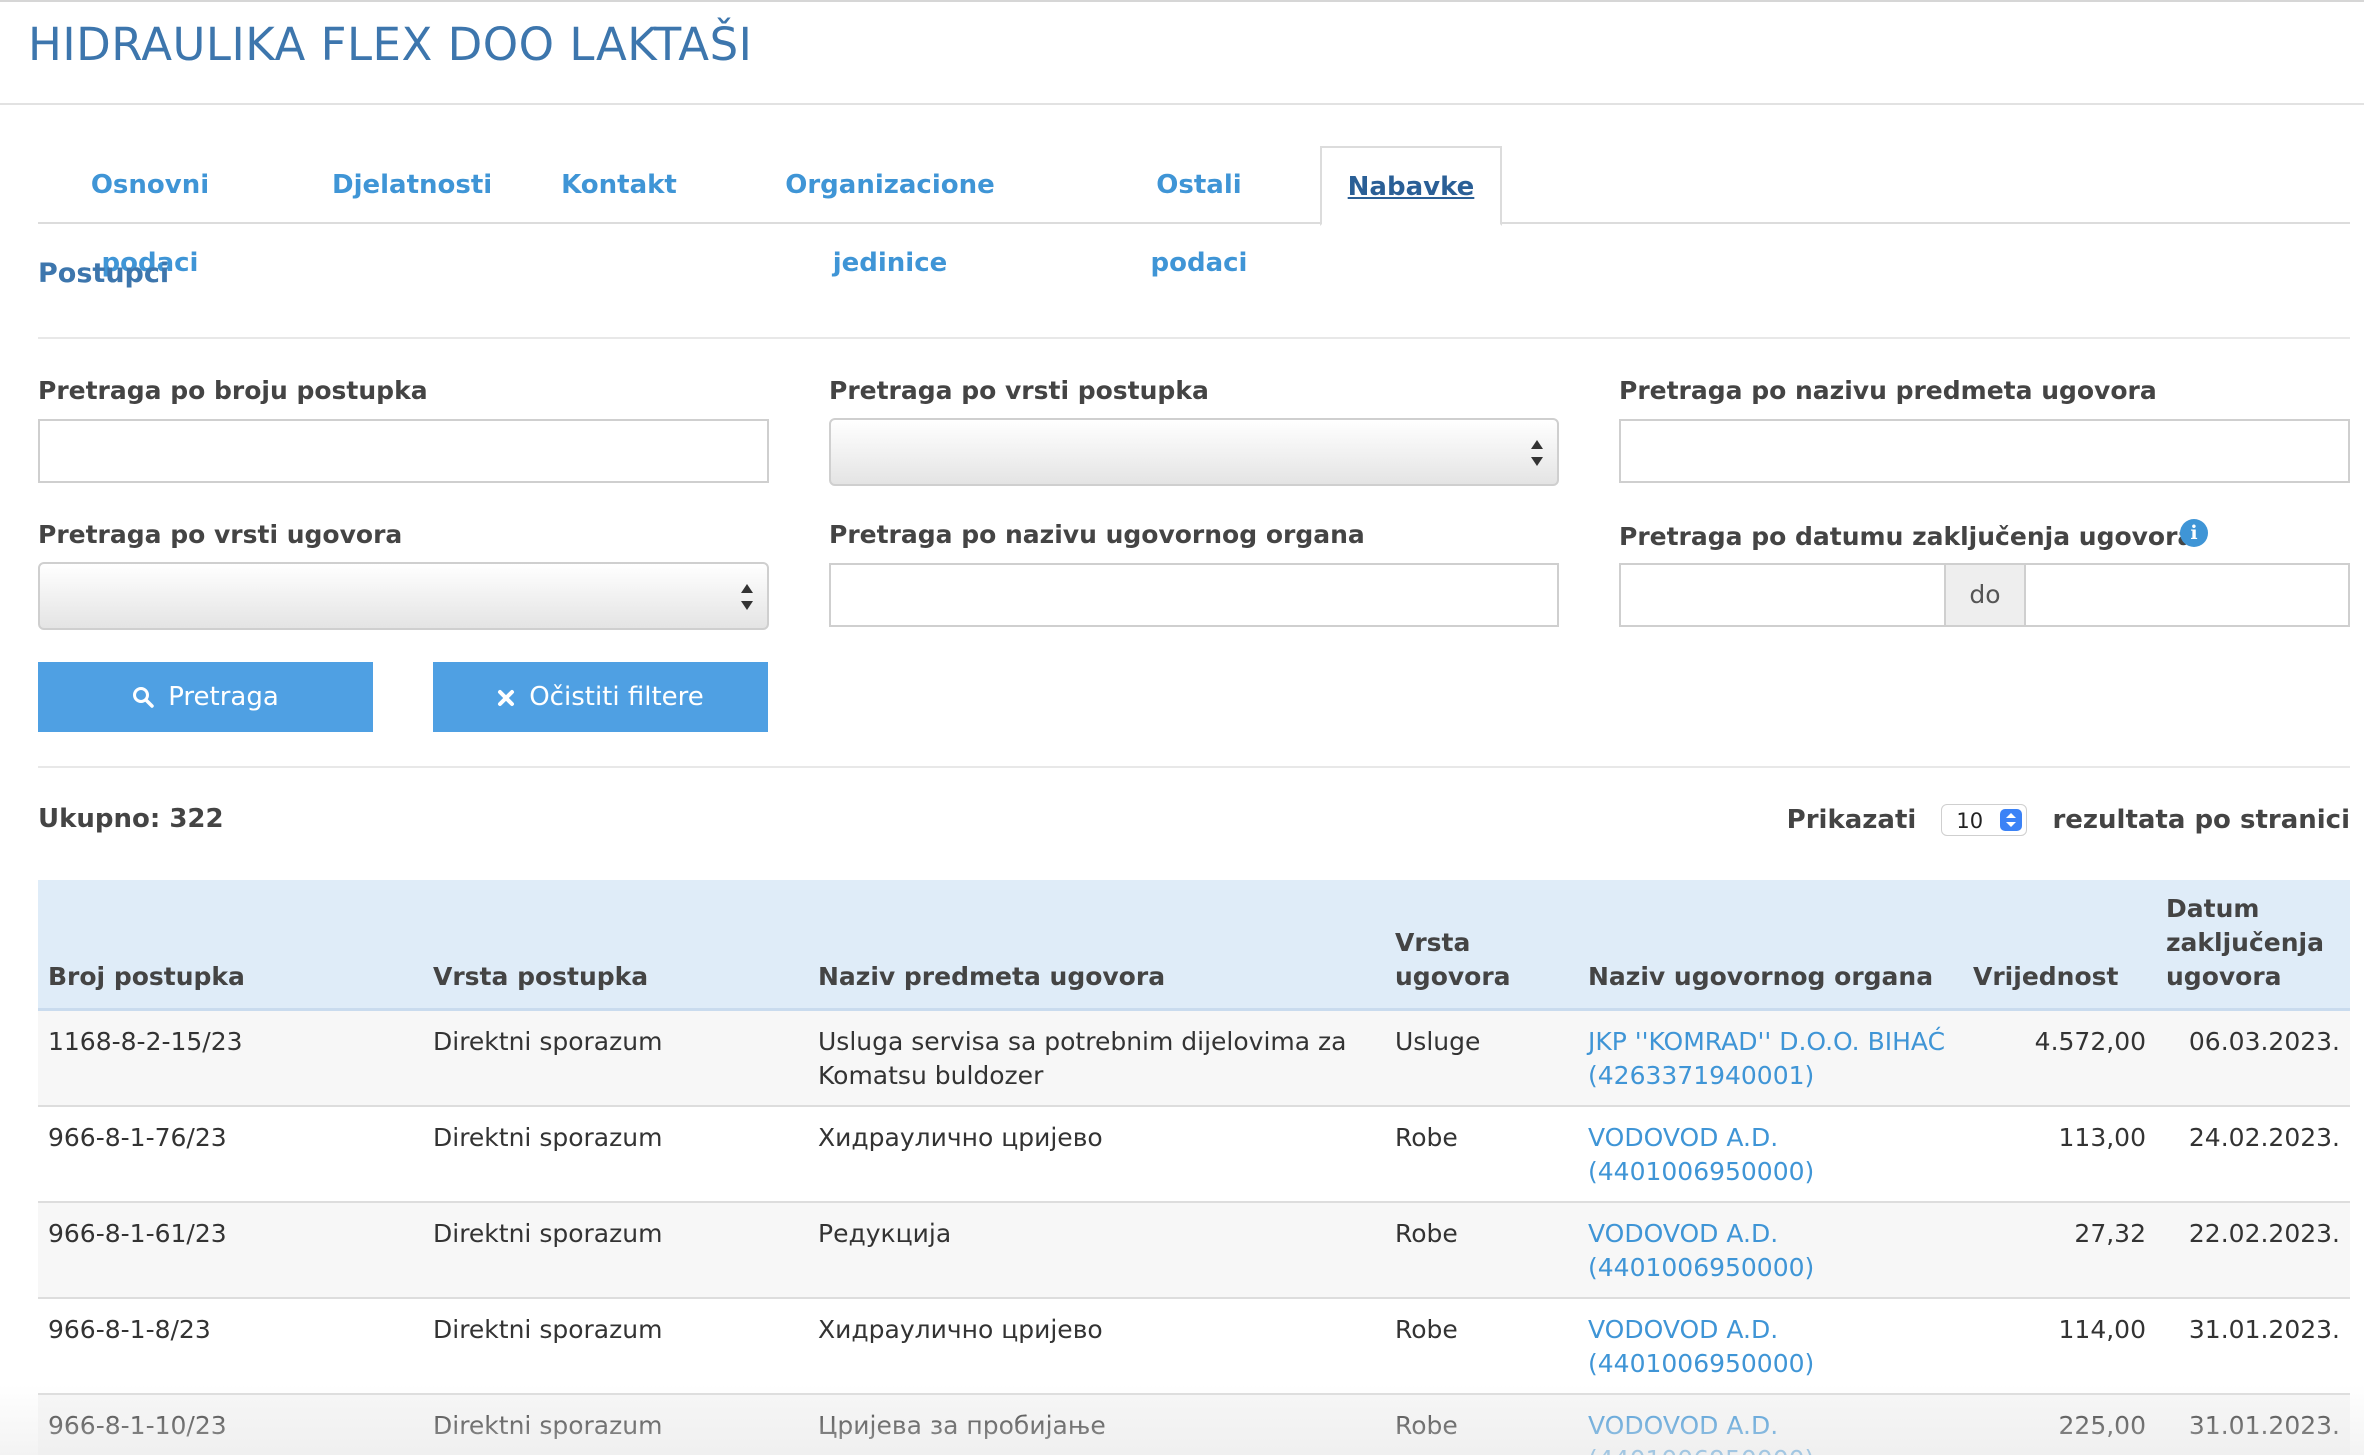 The height and width of the screenshot is (1455, 2364). What do you see at coordinates (1970, 821) in the screenshot?
I see `per-page-value: 10` at bounding box center [1970, 821].